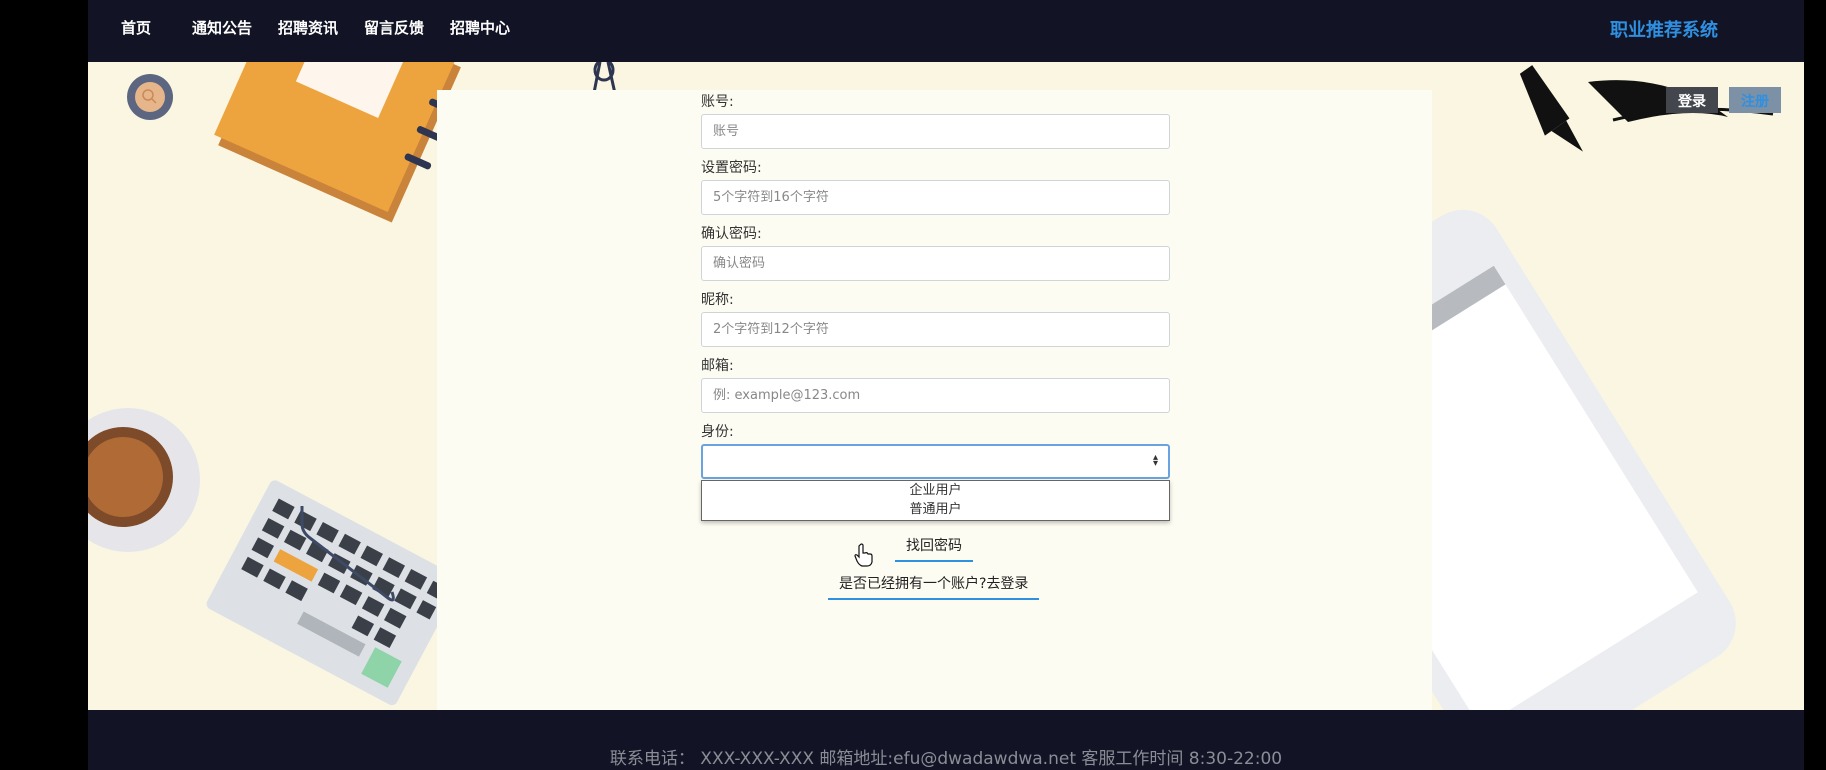  Describe the element at coordinates (935, 395) in the screenshot. I see `email-input` at that location.